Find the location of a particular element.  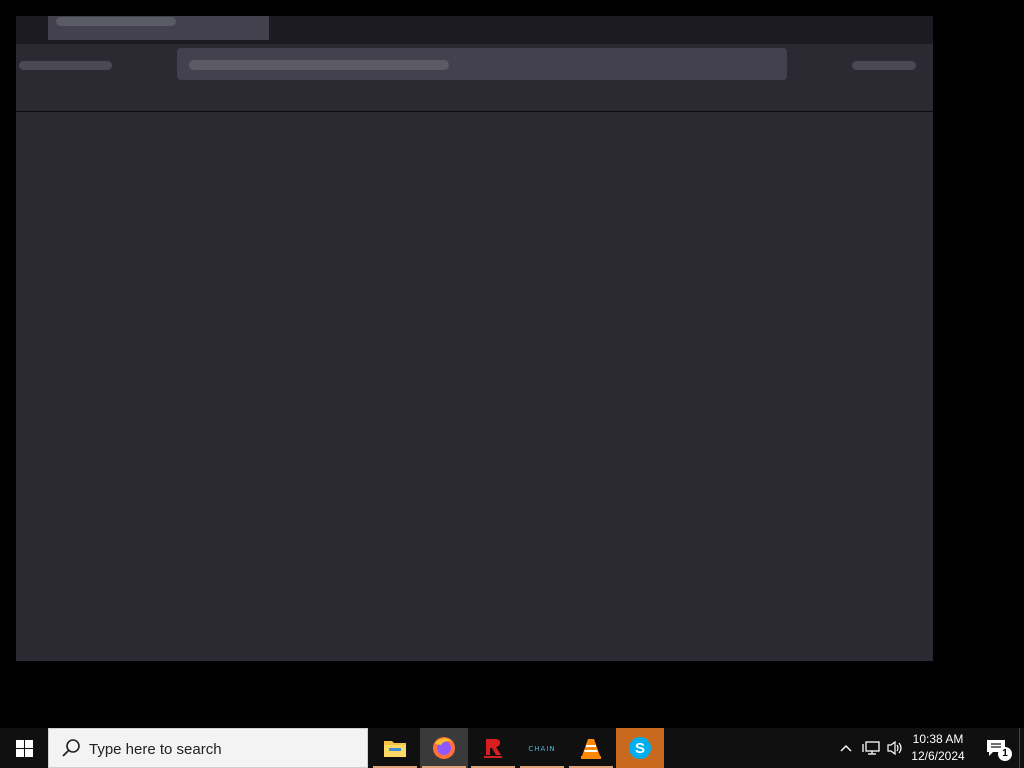

toolbar is located at coordinates (474, 78).